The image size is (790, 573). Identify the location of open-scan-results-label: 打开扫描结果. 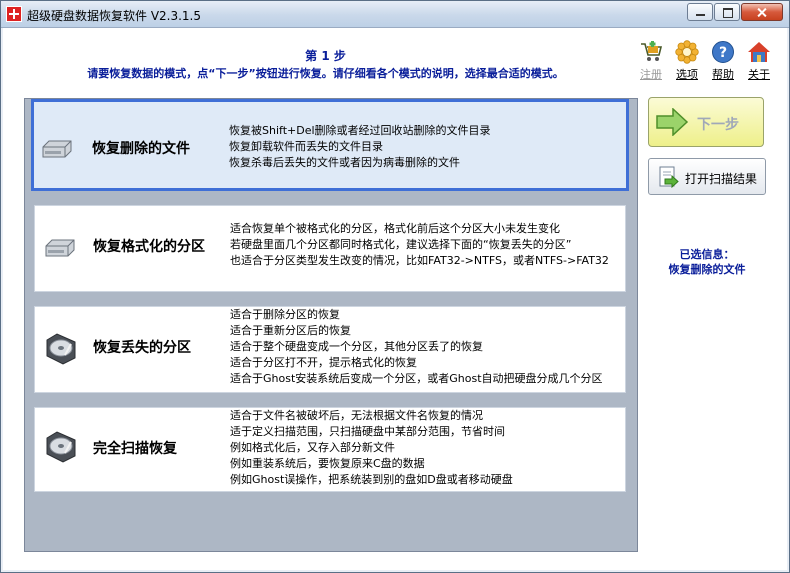
(721, 179).